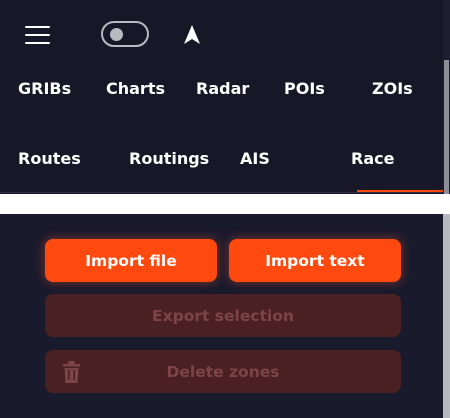  What do you see at coordinates (49, 158) in the screenshot?
I see `tab-routes: Routes` at bounding box center [49, 158].